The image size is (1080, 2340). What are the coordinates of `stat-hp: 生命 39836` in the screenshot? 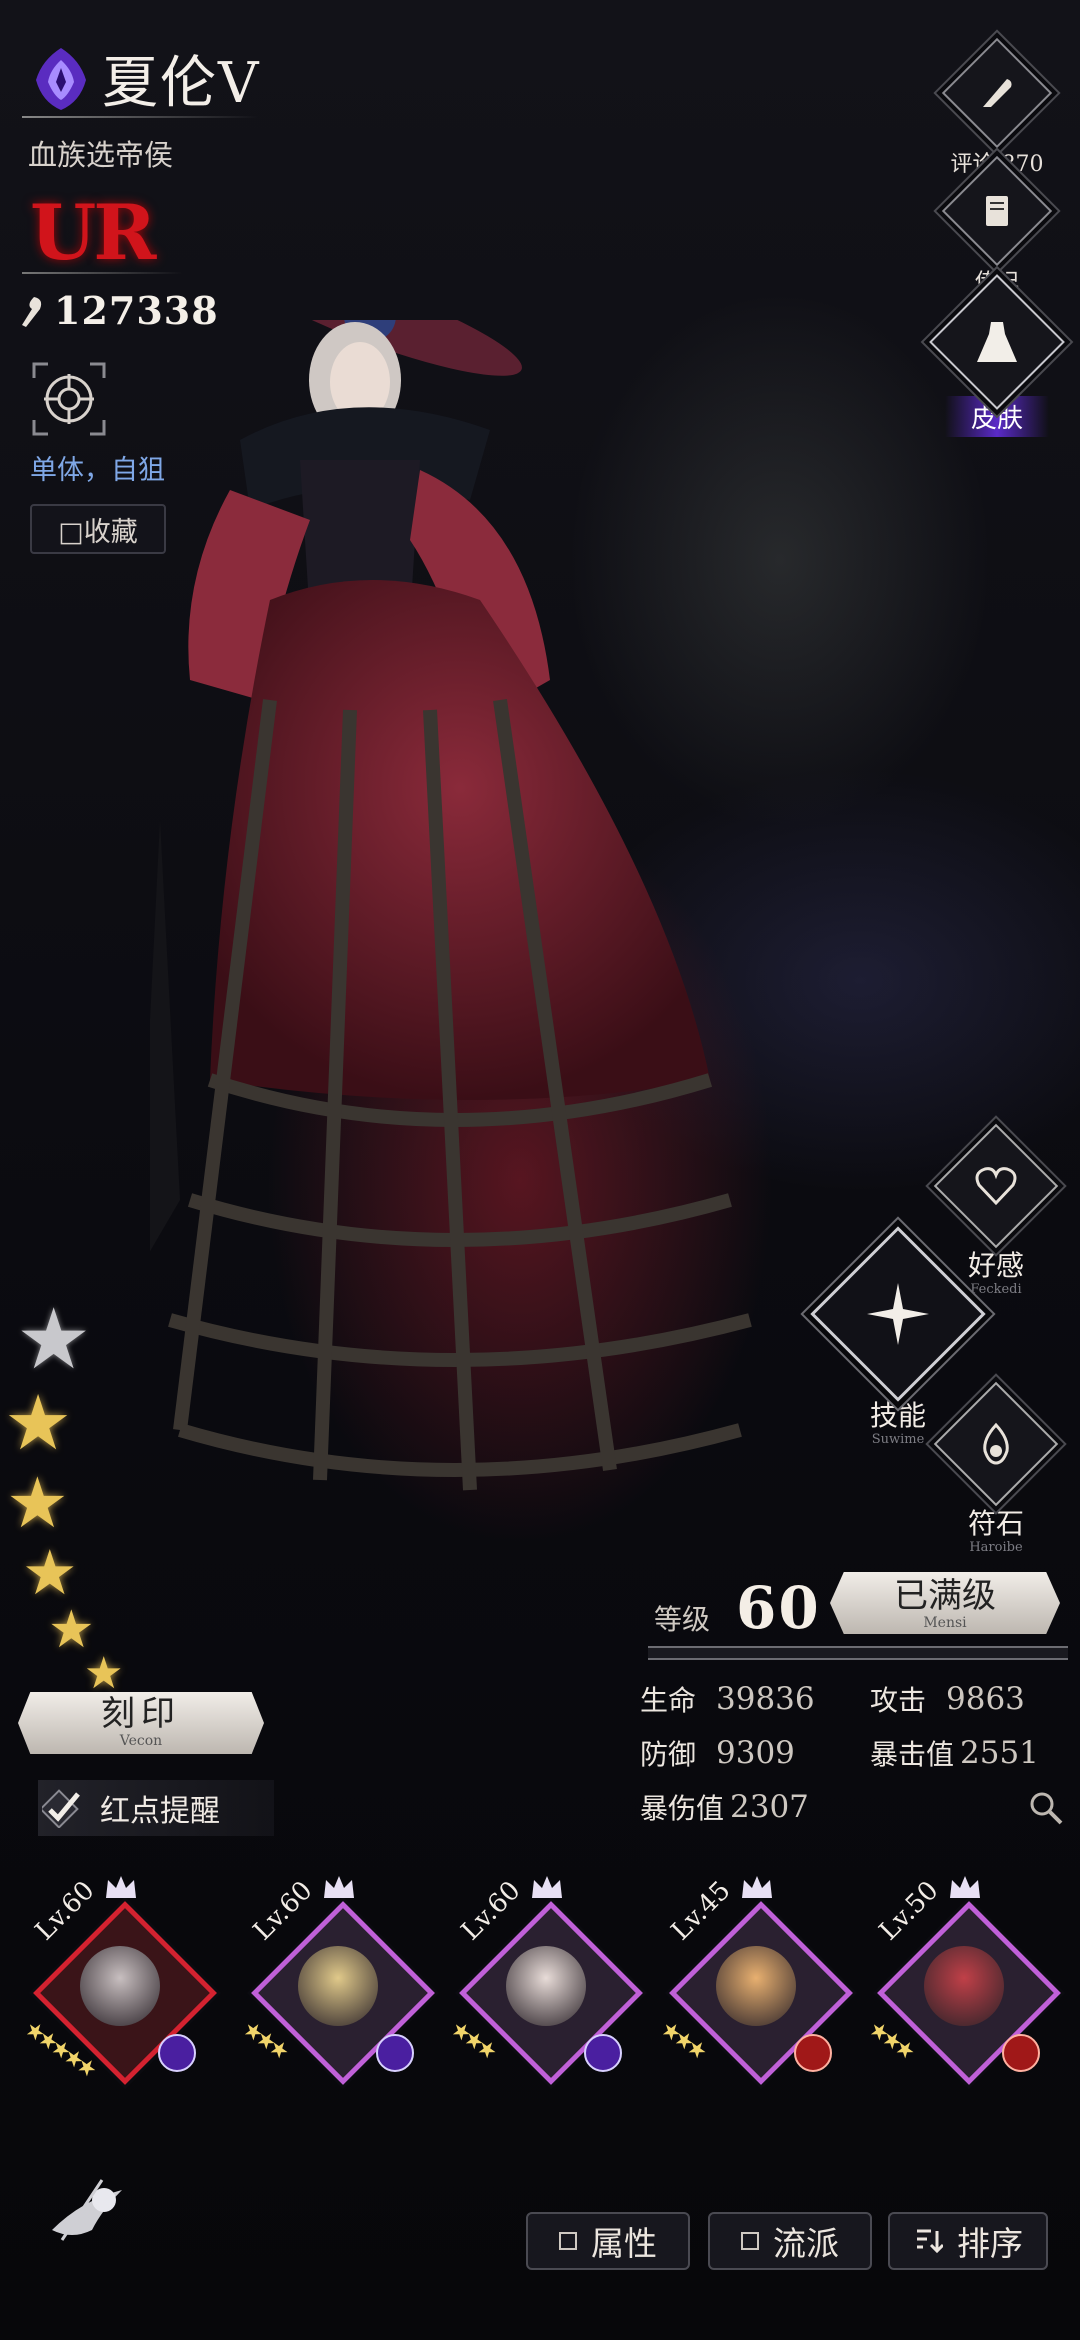 It's located at (755, 1699).